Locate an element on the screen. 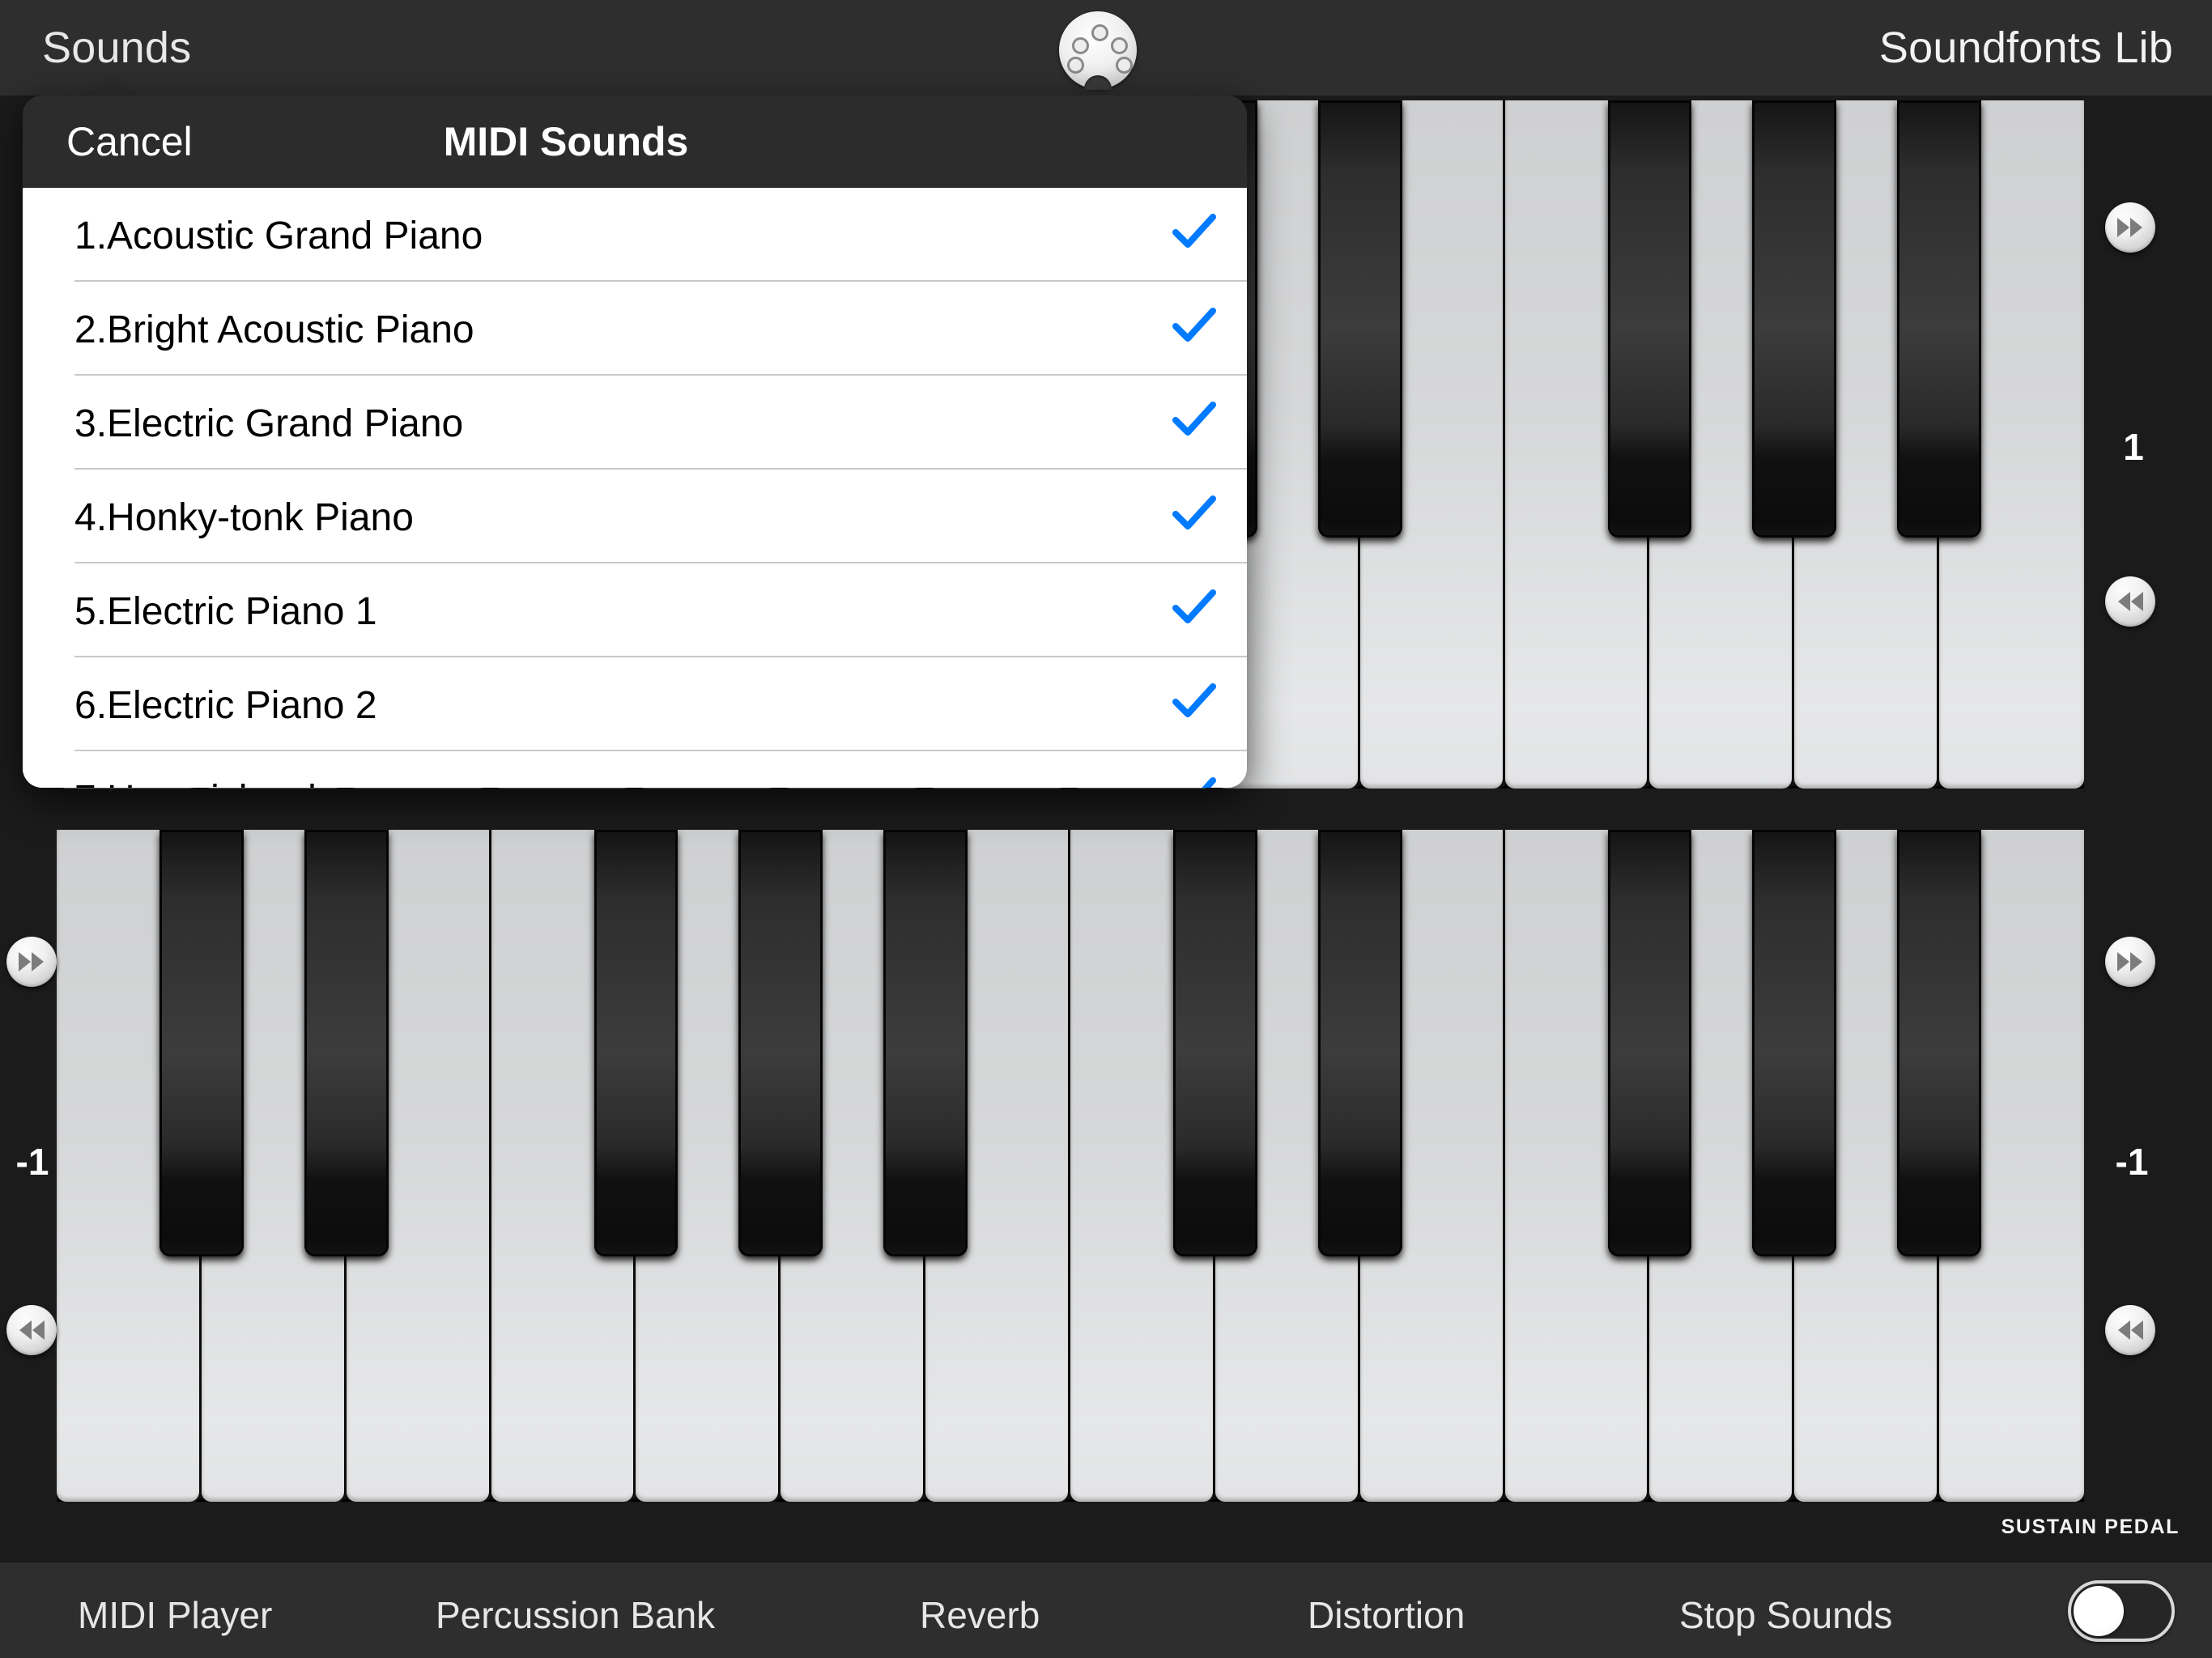 Image resolution: width=2212 pixels, height=1658 pixels. sound-list-item: 4.Honky-tonk Piano is located at coordinates (635, 516).